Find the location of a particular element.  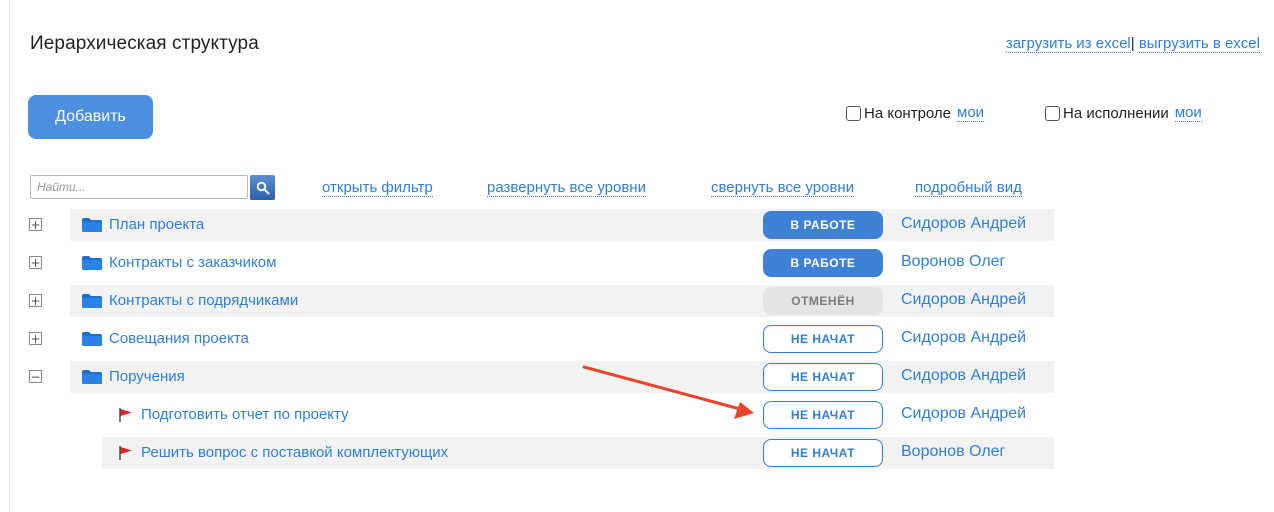

on-execution-mine-link: мои is located at coordinates (1188, 113).